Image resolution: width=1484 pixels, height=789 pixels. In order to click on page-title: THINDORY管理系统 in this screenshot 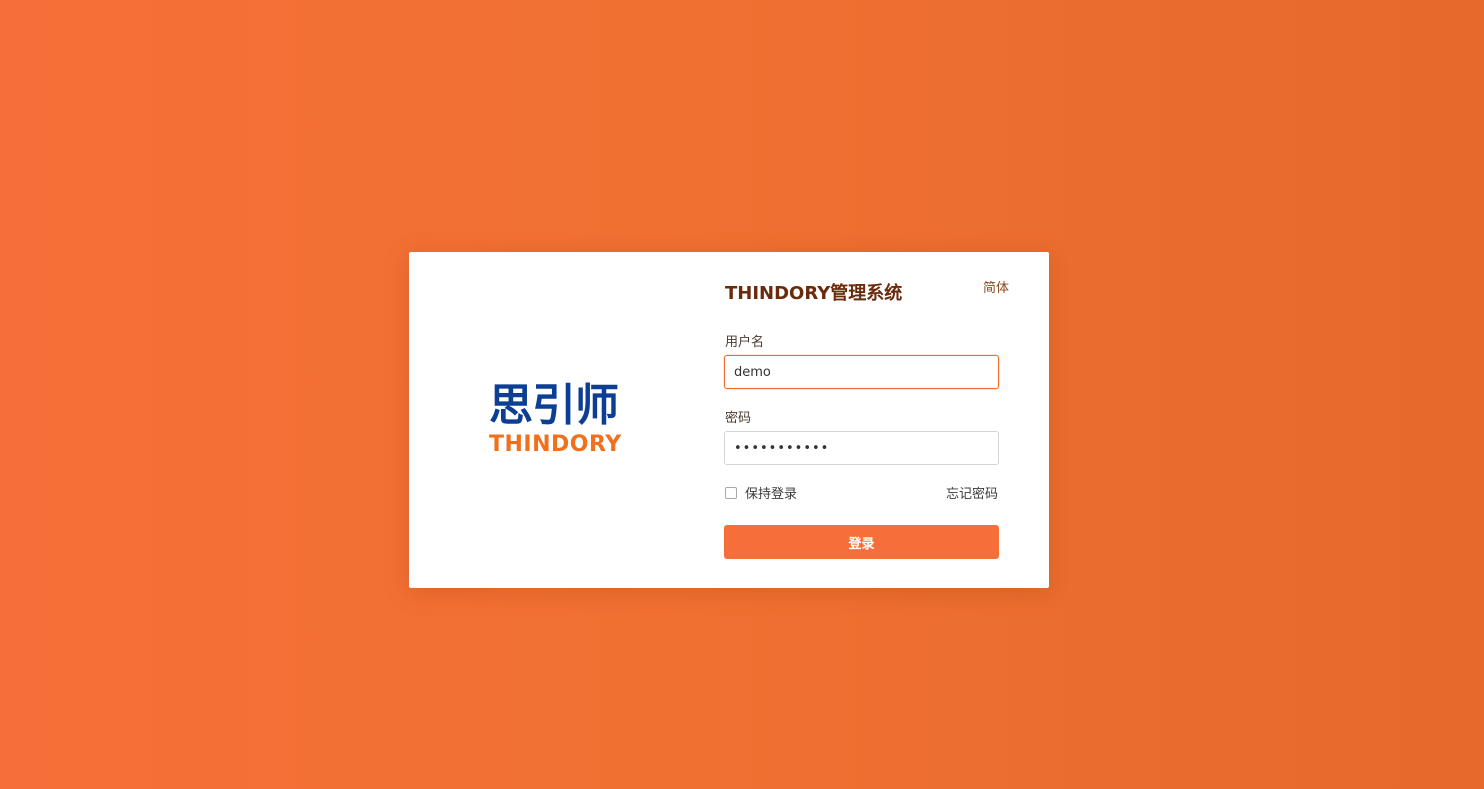, I will do `click(814, 293)`.